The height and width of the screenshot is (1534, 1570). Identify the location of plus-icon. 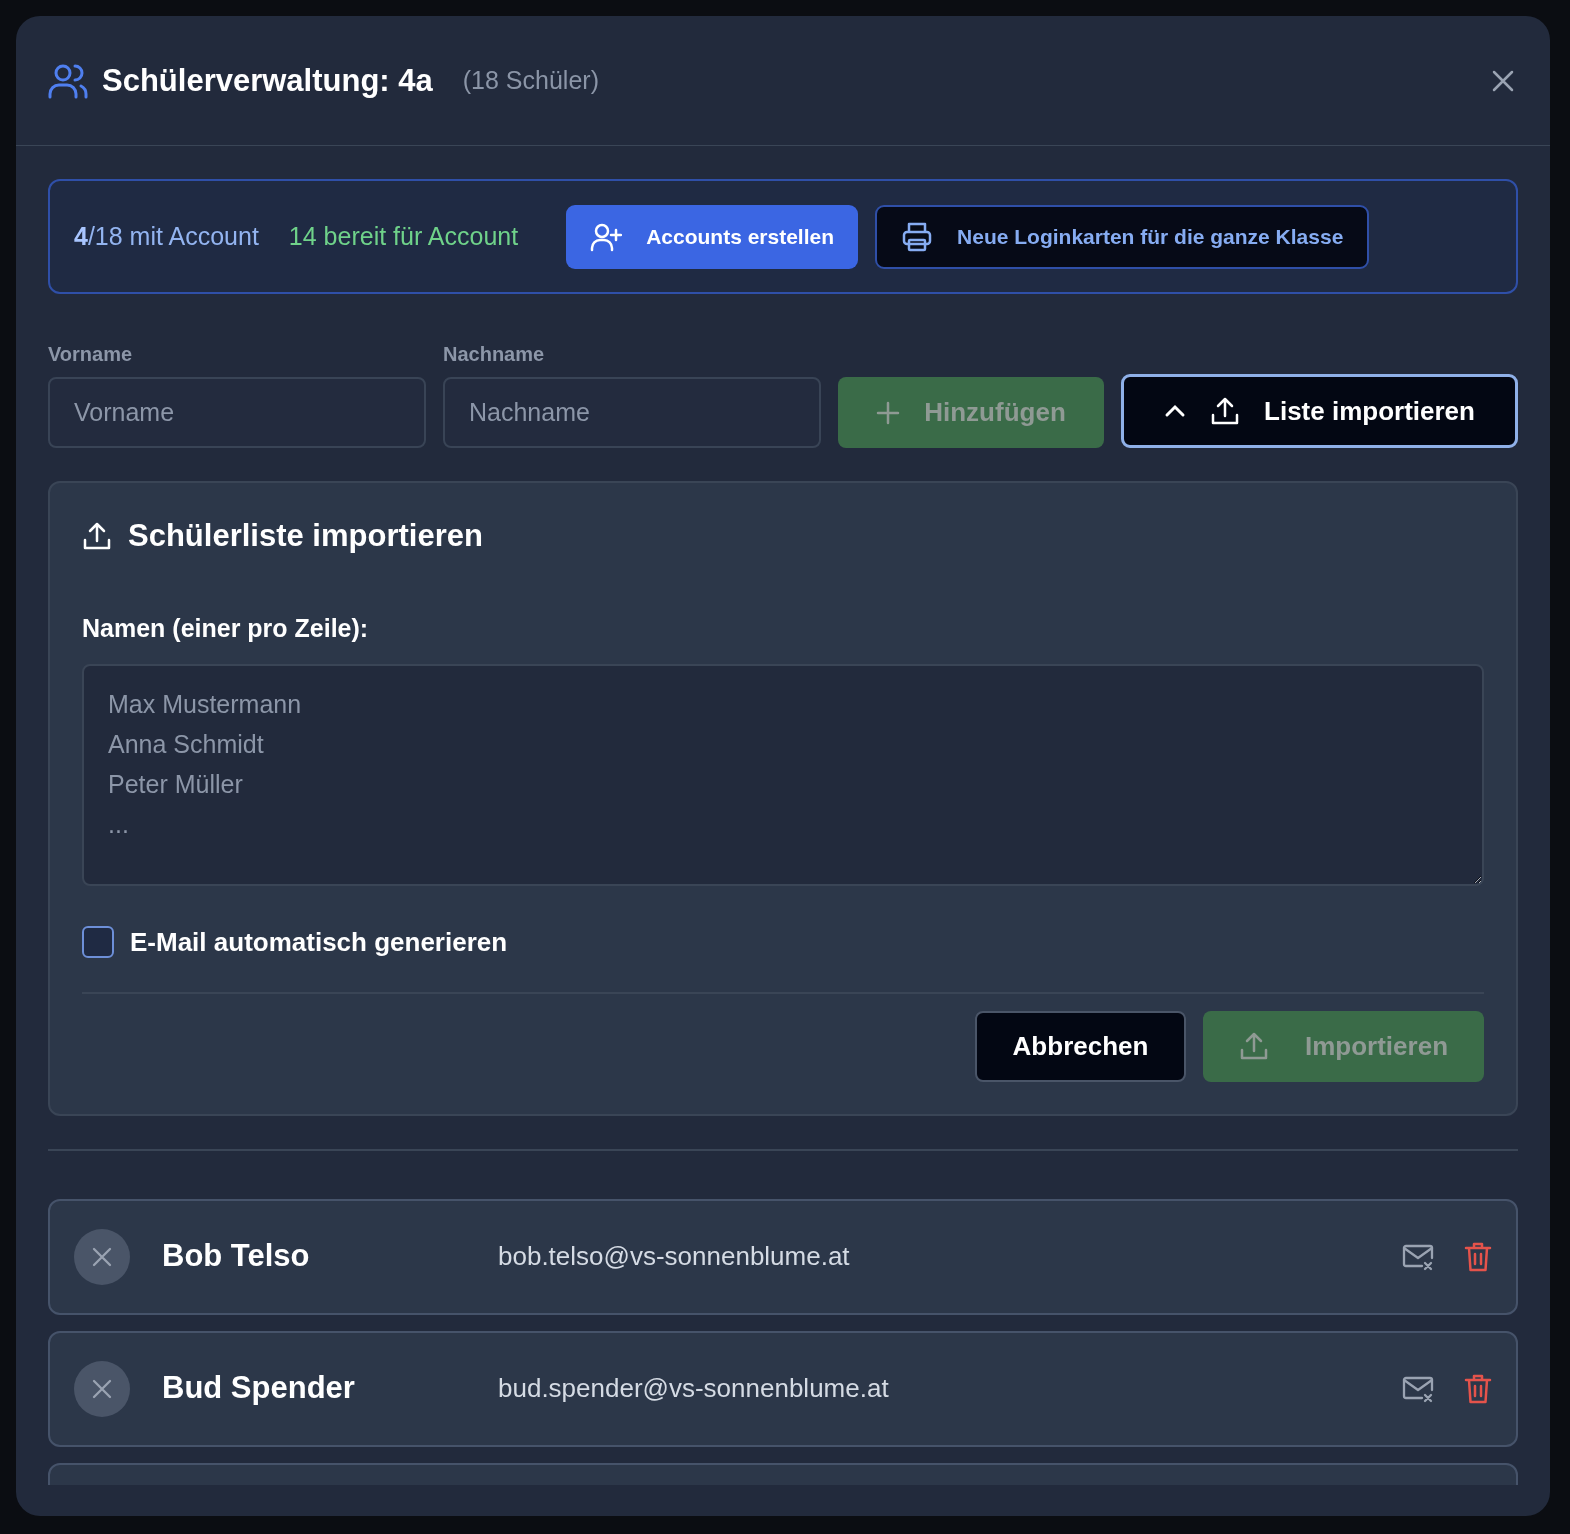
(888, 412).